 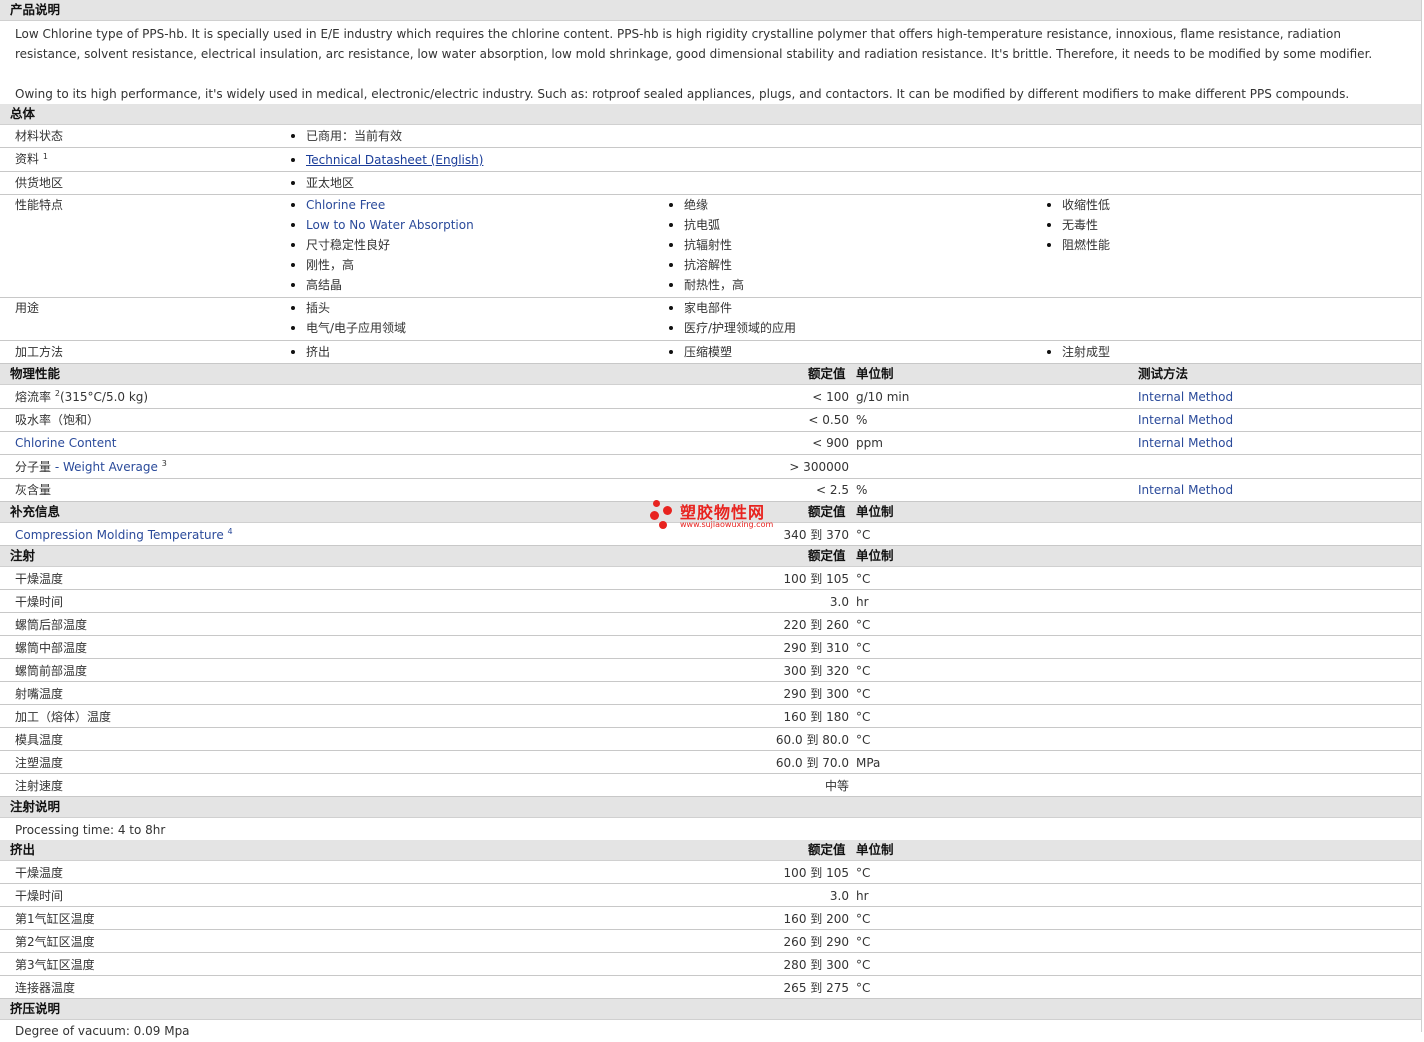 I want to click on list-item: 耐热性，高, so click(x=706, y=285).